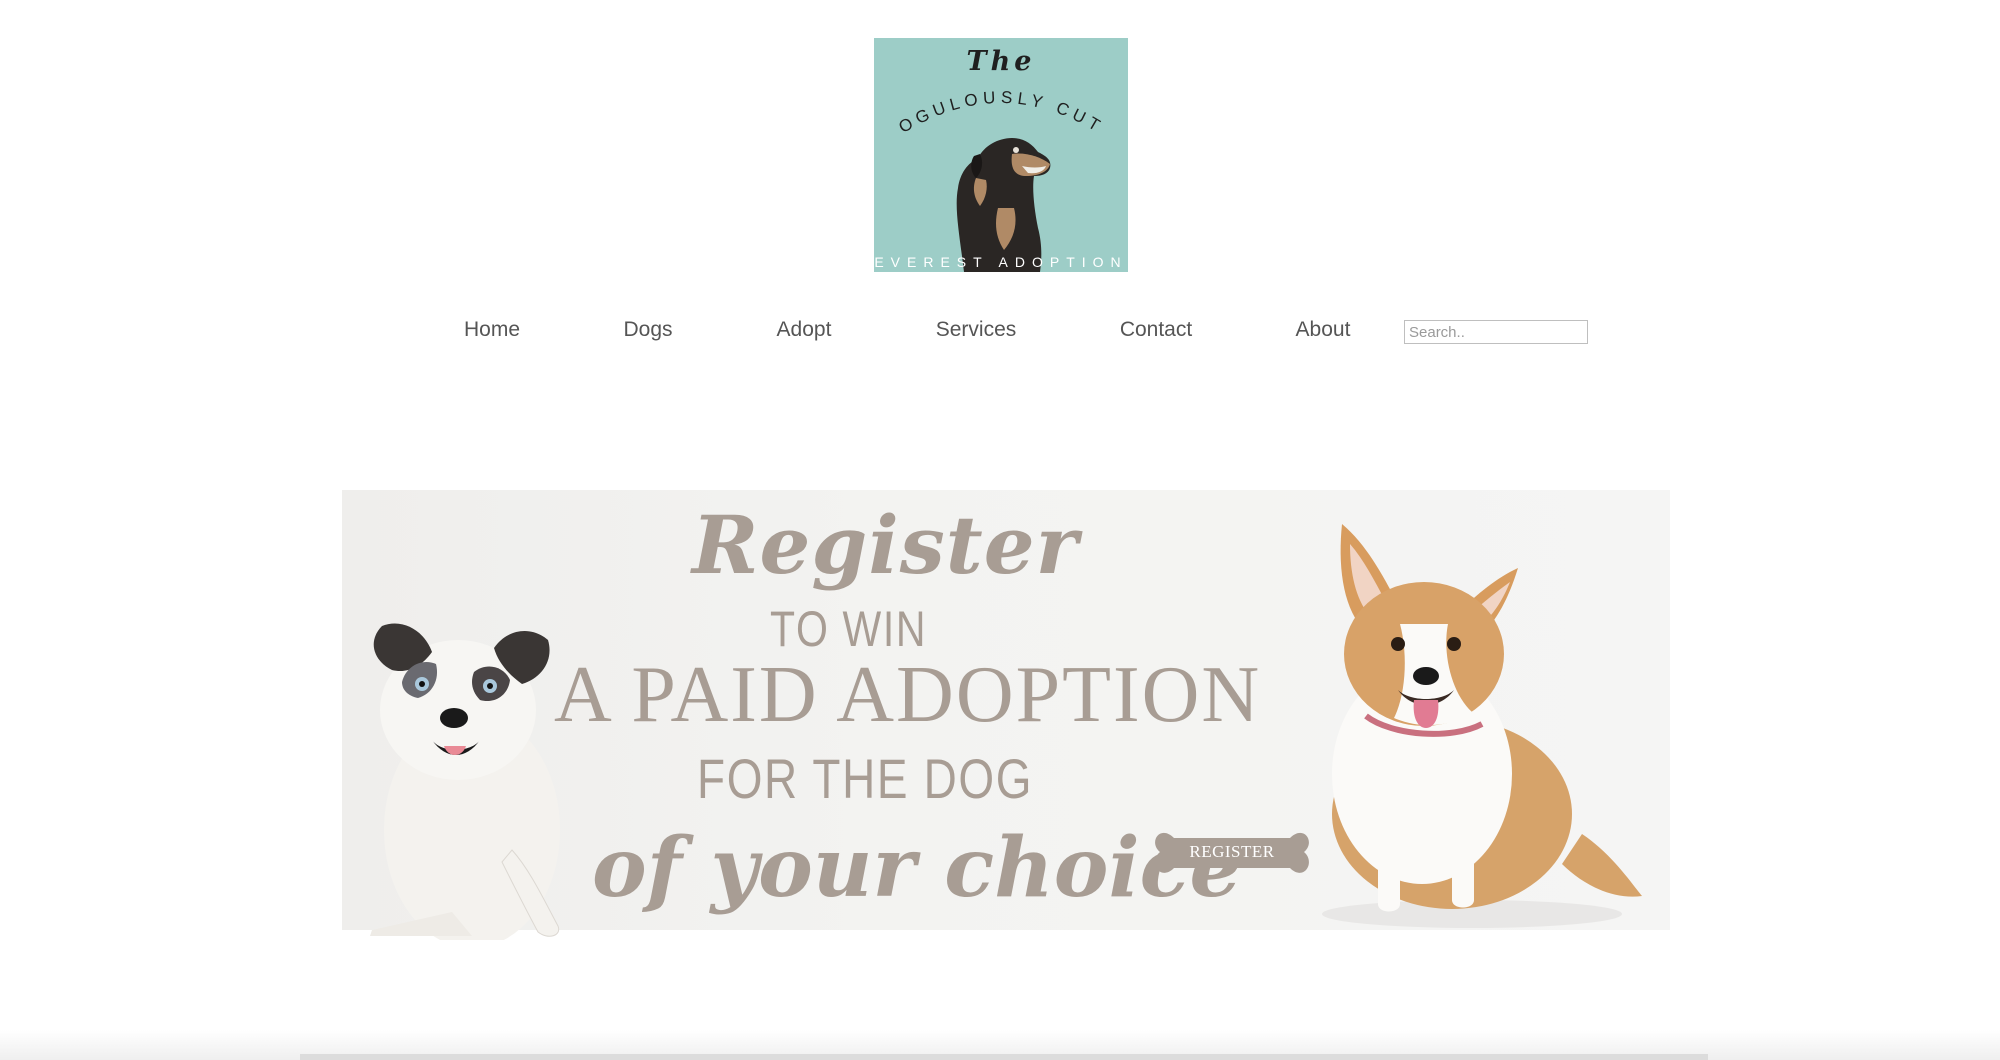 The image size is (2000, 1060). Describe the element at coordinates (1001, 262) in the screenshot. I see `logo-subtitle: EVEREST ADOPTION` at that location.